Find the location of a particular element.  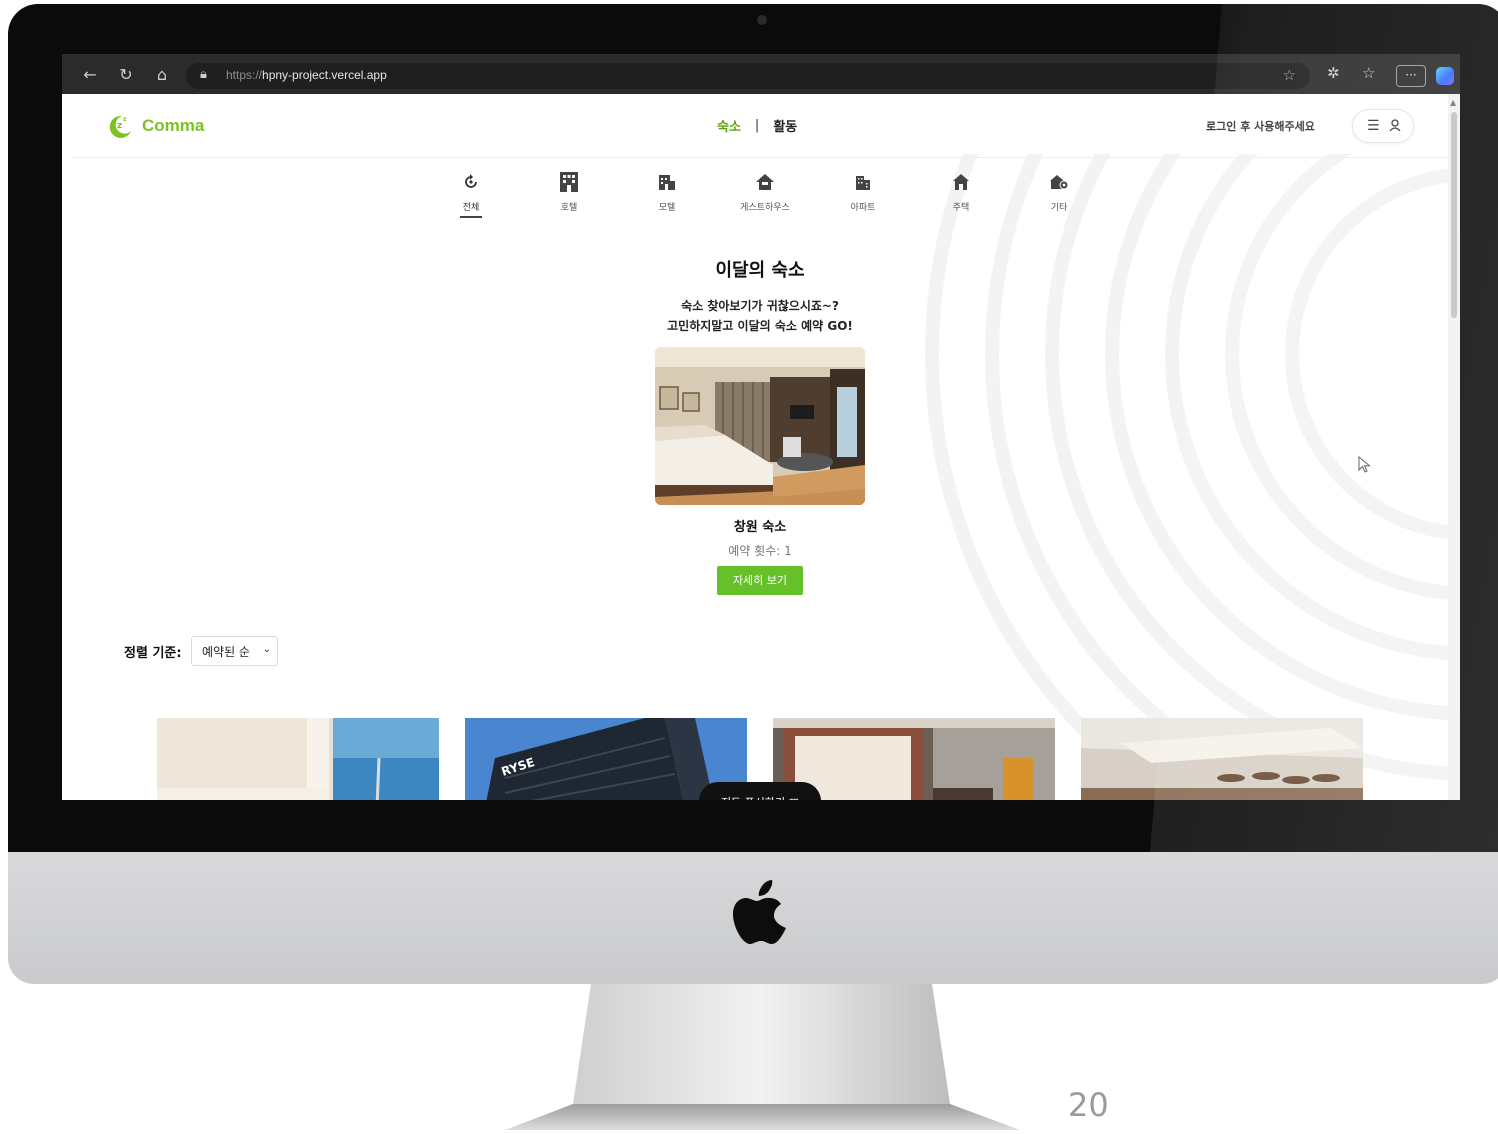

back-arrow-icon: ← is located at coordinates (90, 75).